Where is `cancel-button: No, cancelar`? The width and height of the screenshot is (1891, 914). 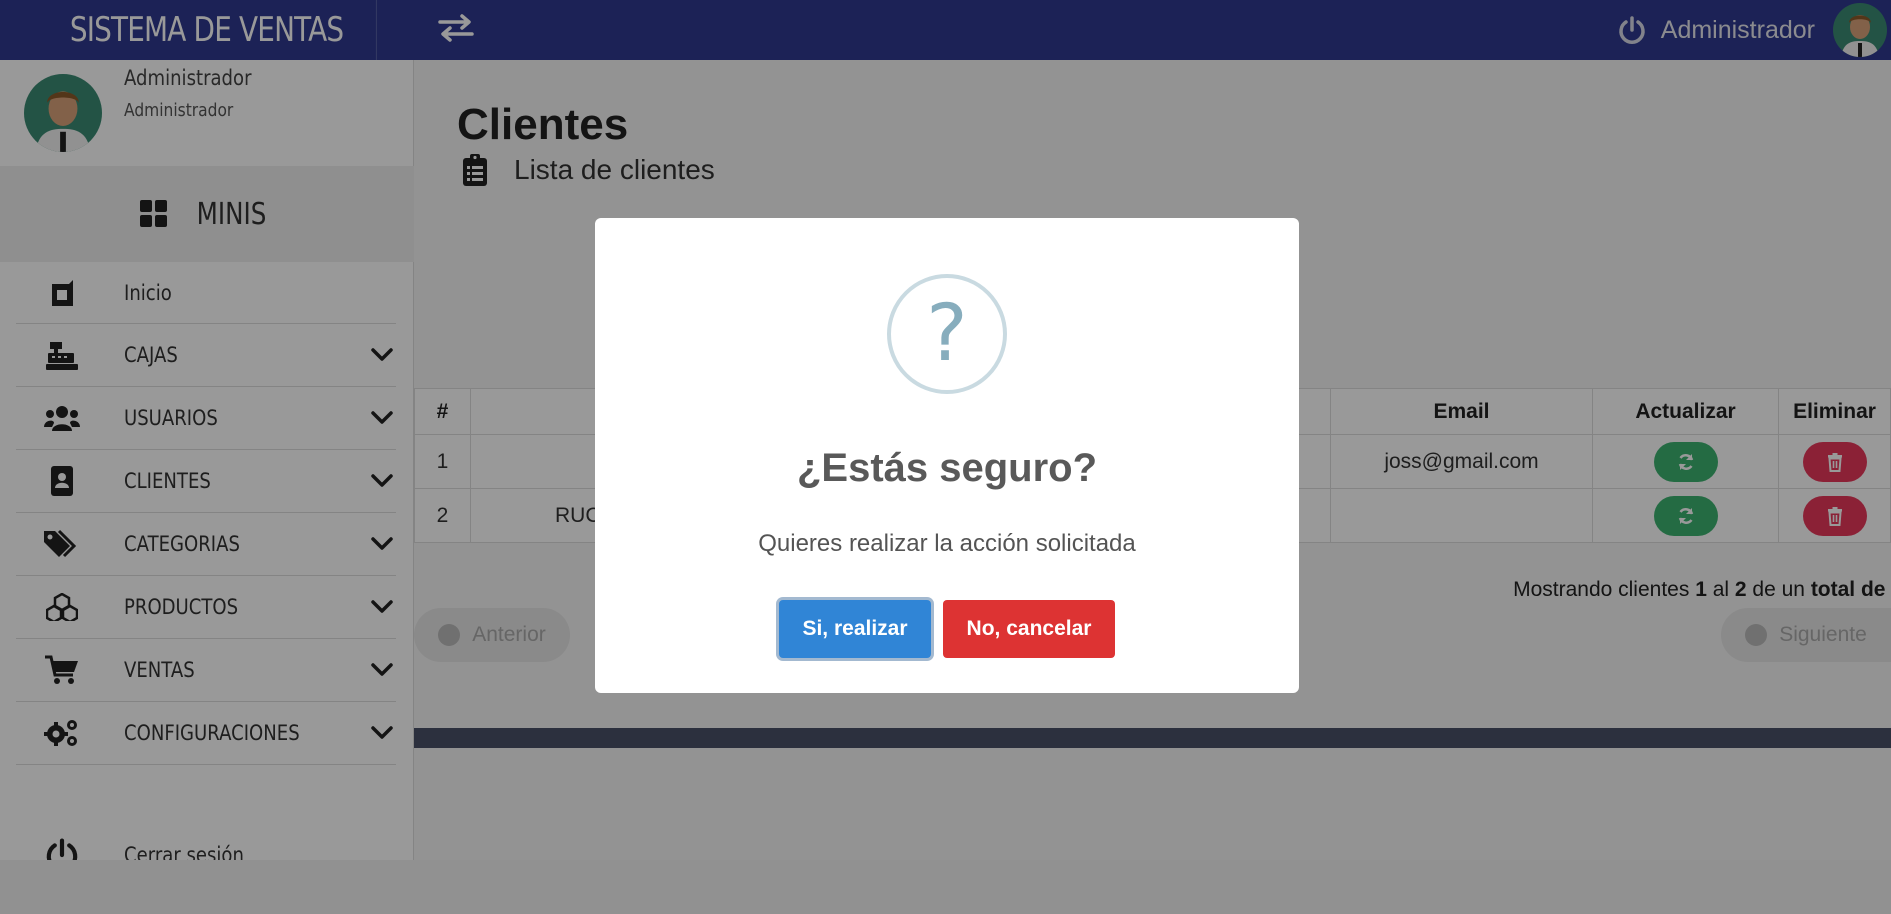 cancel-button: No, cancelar is located at coordinates (1029, 629).